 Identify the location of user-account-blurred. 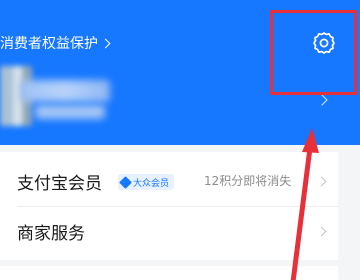
(70, 112).